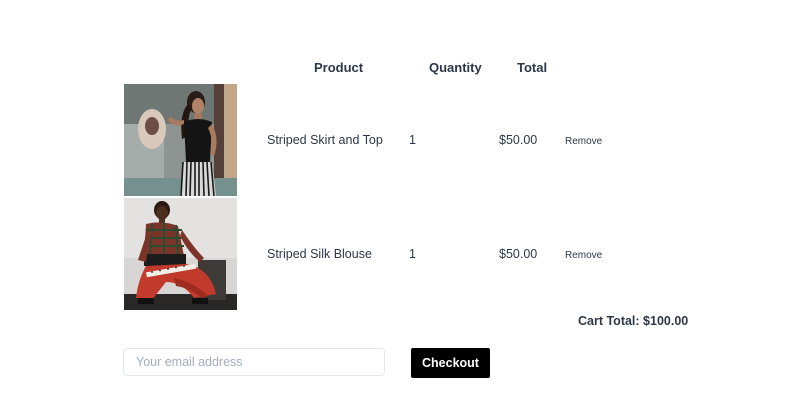 The width and height of the screenshot is (800, 401). What do you see at coordinates (532, 67) in the screenshot?
I see `header-total: Total` at bounding box center [532, 67].